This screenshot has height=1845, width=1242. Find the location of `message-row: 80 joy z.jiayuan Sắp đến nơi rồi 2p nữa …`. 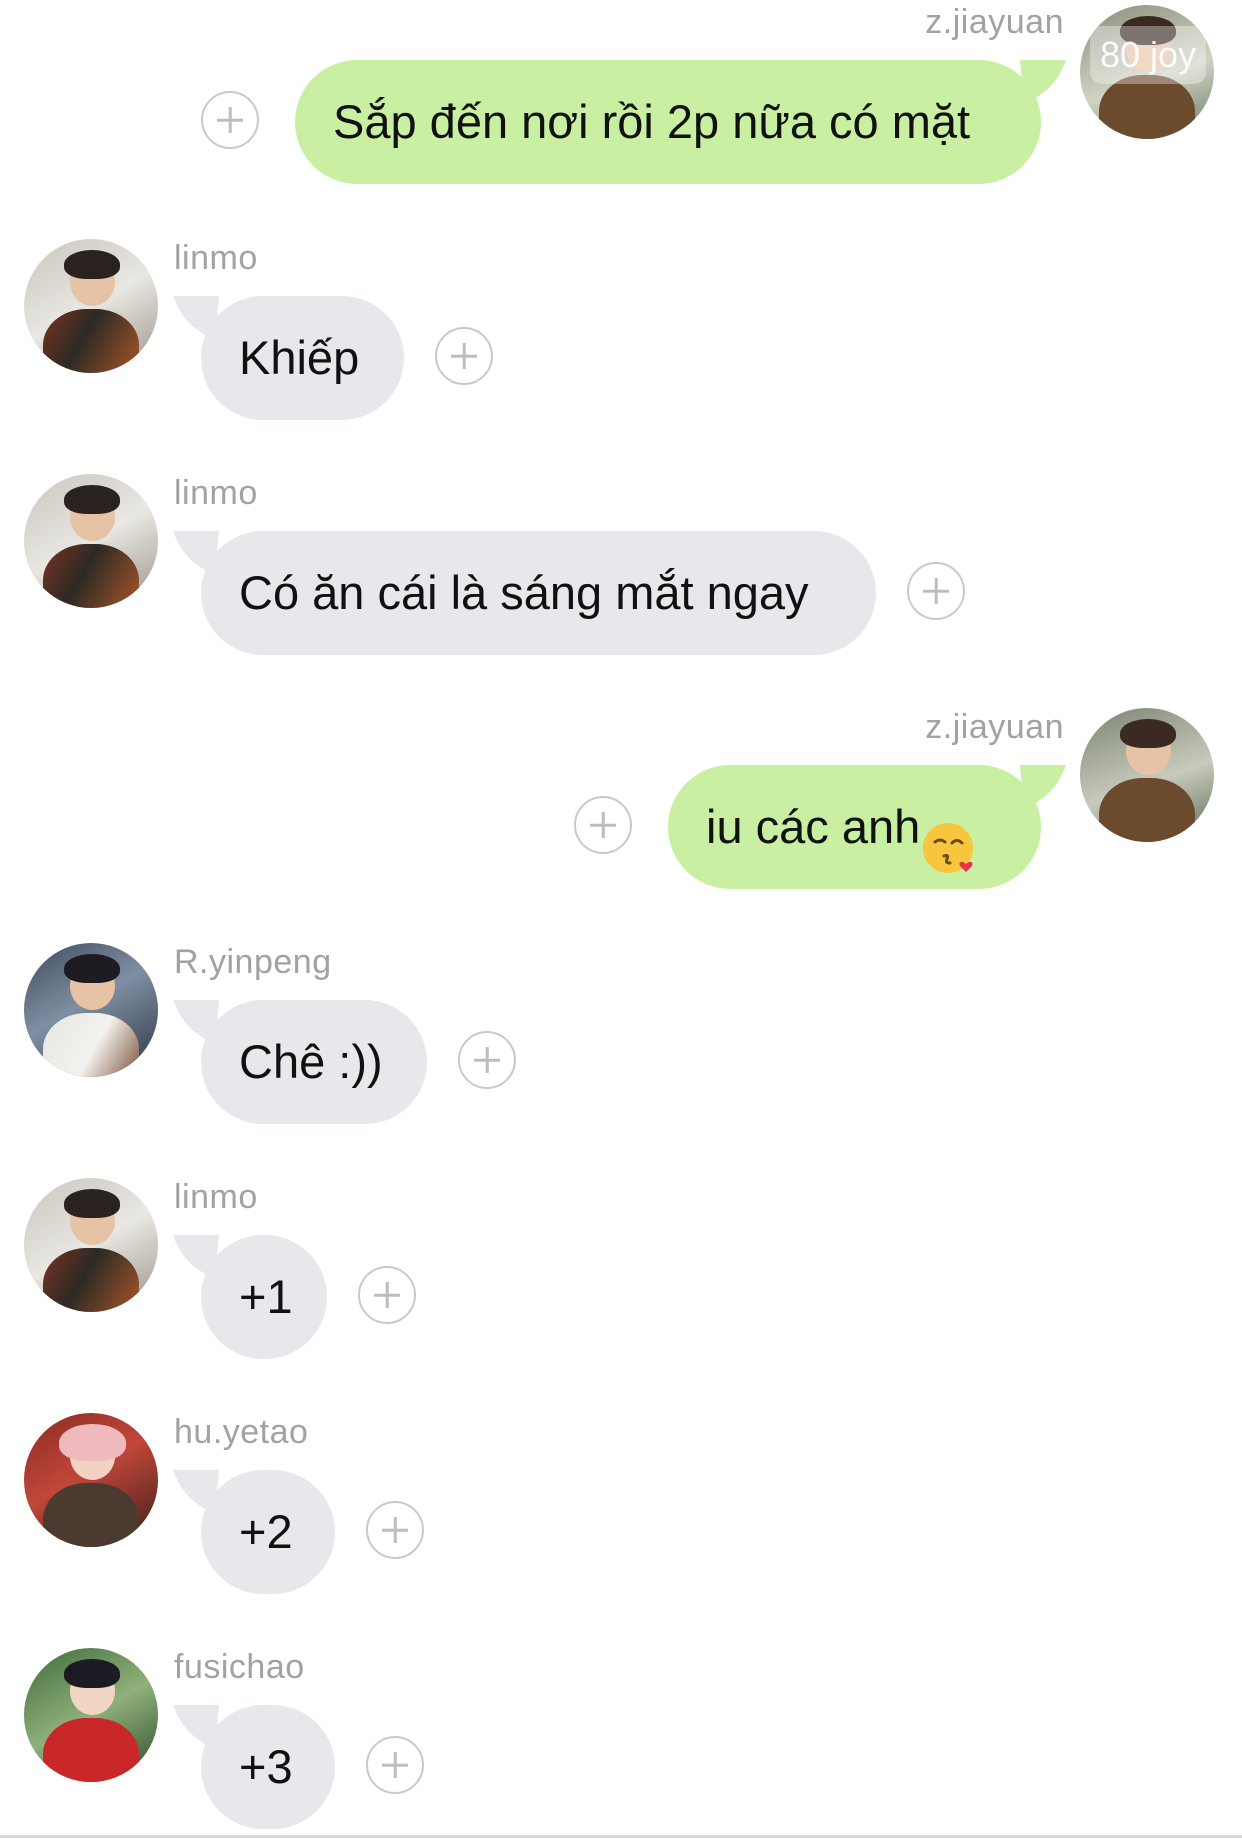

message-row: 80 joy z.jiayuan Sắp đến nơi rồi 2p nữa … is located at coordinates (621, 100).